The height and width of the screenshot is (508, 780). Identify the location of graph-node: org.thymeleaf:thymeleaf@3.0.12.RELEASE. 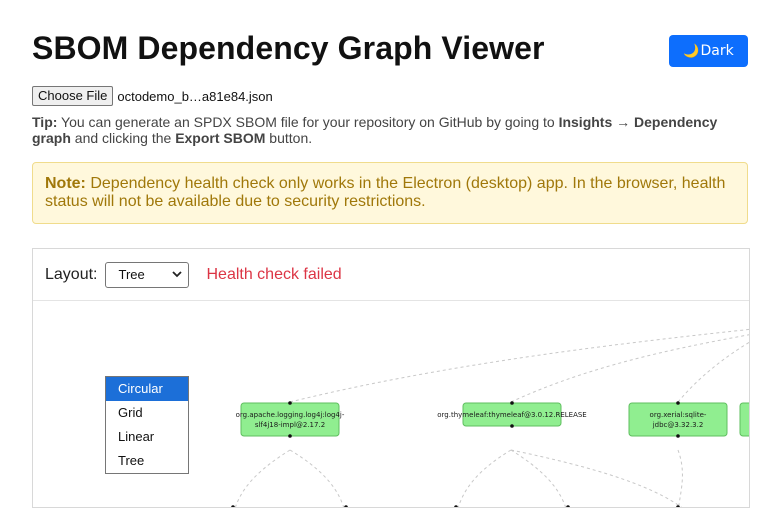
(512, 414).